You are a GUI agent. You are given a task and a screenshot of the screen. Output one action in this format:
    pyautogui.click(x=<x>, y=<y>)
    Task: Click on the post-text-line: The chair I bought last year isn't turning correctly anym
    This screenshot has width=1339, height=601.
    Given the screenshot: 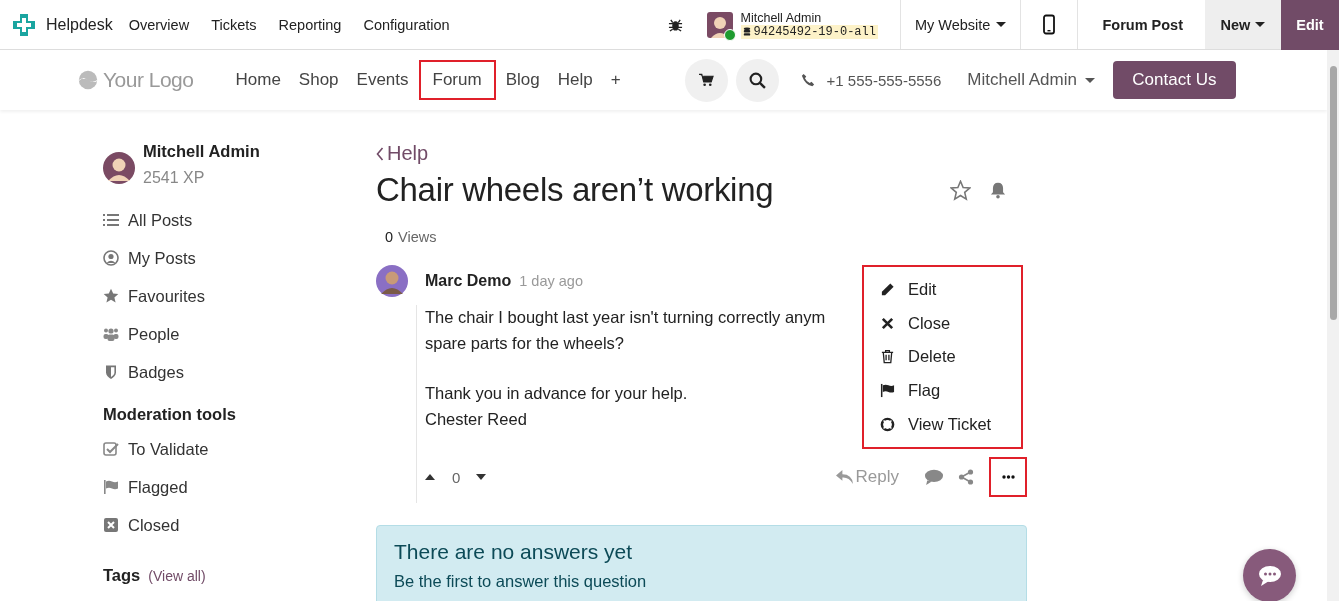 What is the action you would take?
    pyautogui.click(x=625, y=317)
    